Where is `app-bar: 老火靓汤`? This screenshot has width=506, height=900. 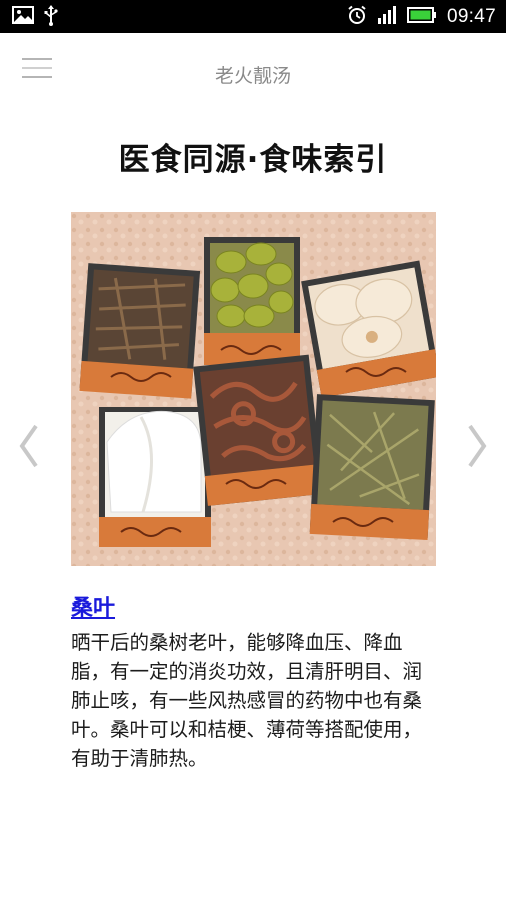 app-bar: 老火靓汤 is located at coordinates (253, 73).